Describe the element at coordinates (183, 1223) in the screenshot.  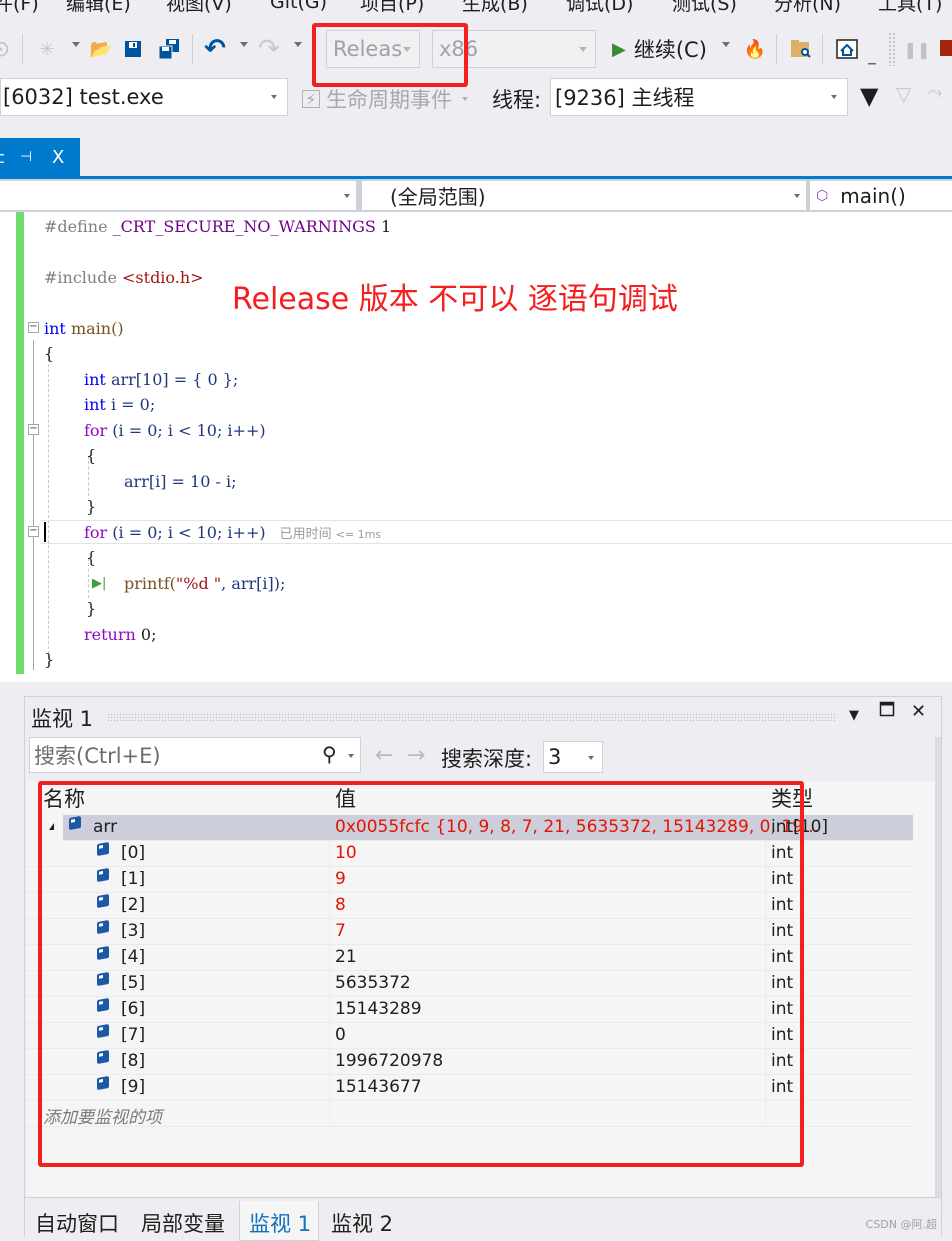
I see `tab-locals: 局部变量` at that location.